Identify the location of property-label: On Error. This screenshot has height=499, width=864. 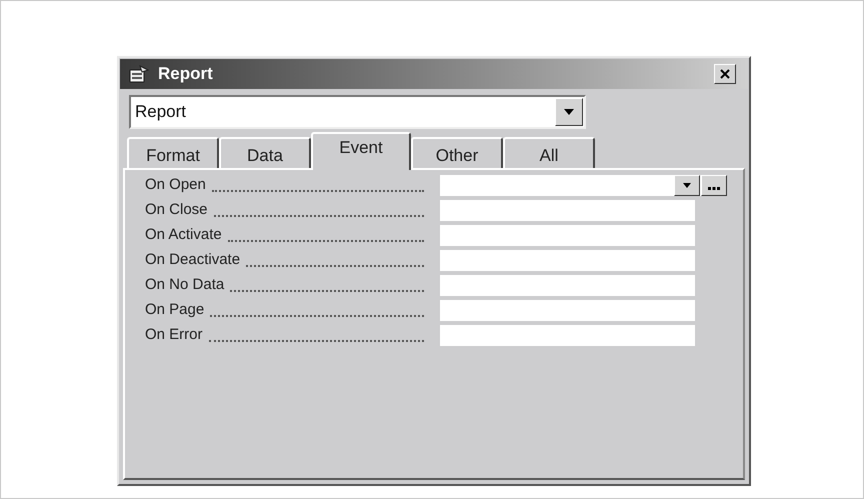
(173, 335).